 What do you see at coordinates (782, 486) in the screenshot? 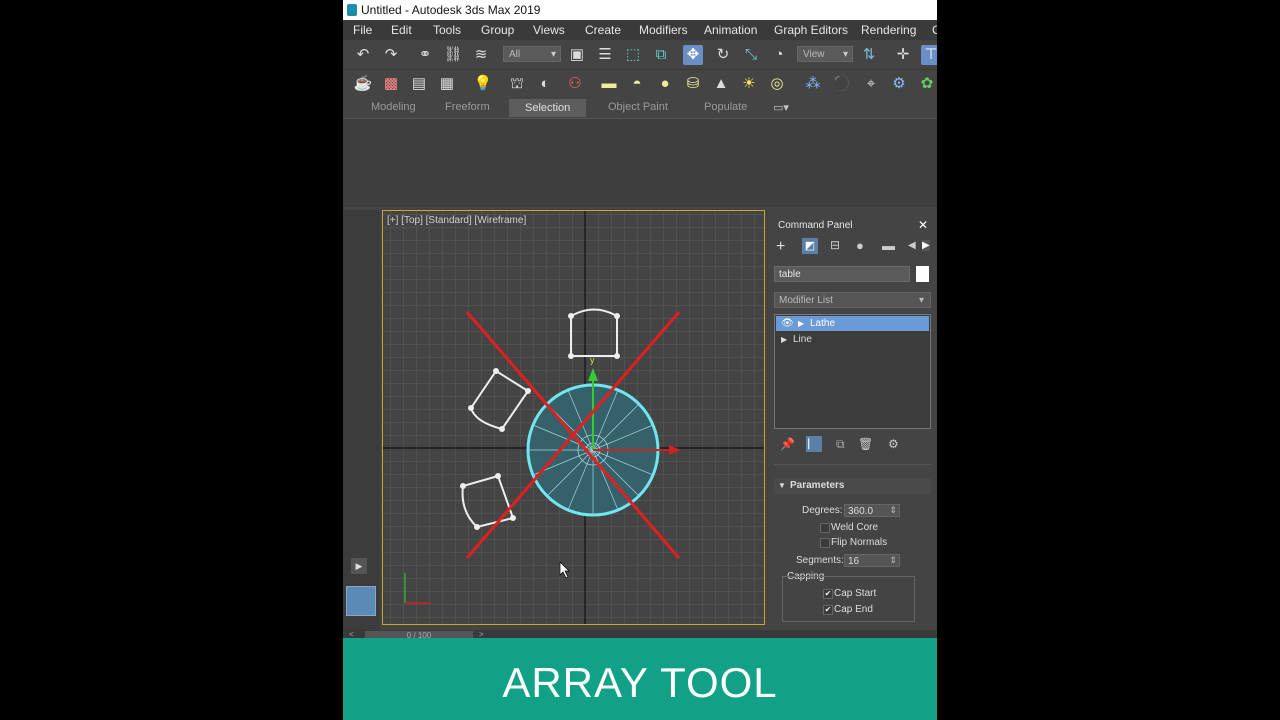
I see `collapse-triangle-icon: ▼` at bounding box center [782, 486].